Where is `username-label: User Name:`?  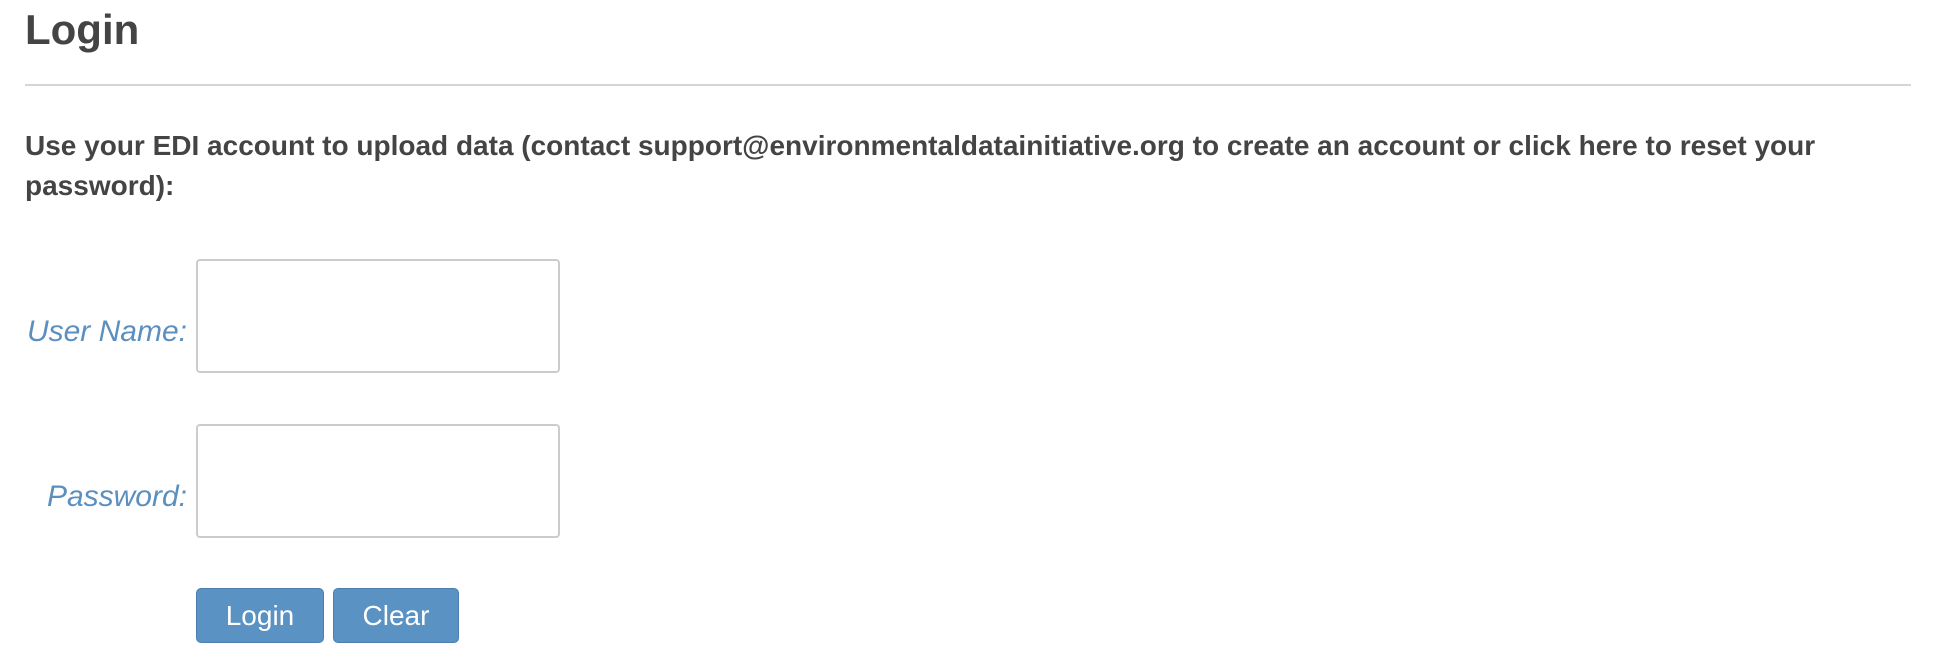 username-label: User Name: is located at coordinates (106, 331).